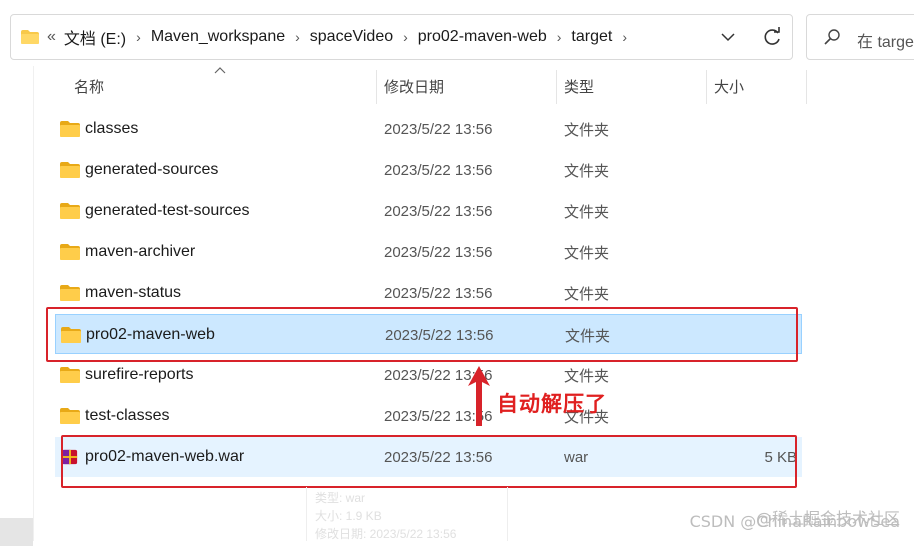 This screenshot has width=914, height=546. I want to click on chevron-down-icon, so click(728, 37).